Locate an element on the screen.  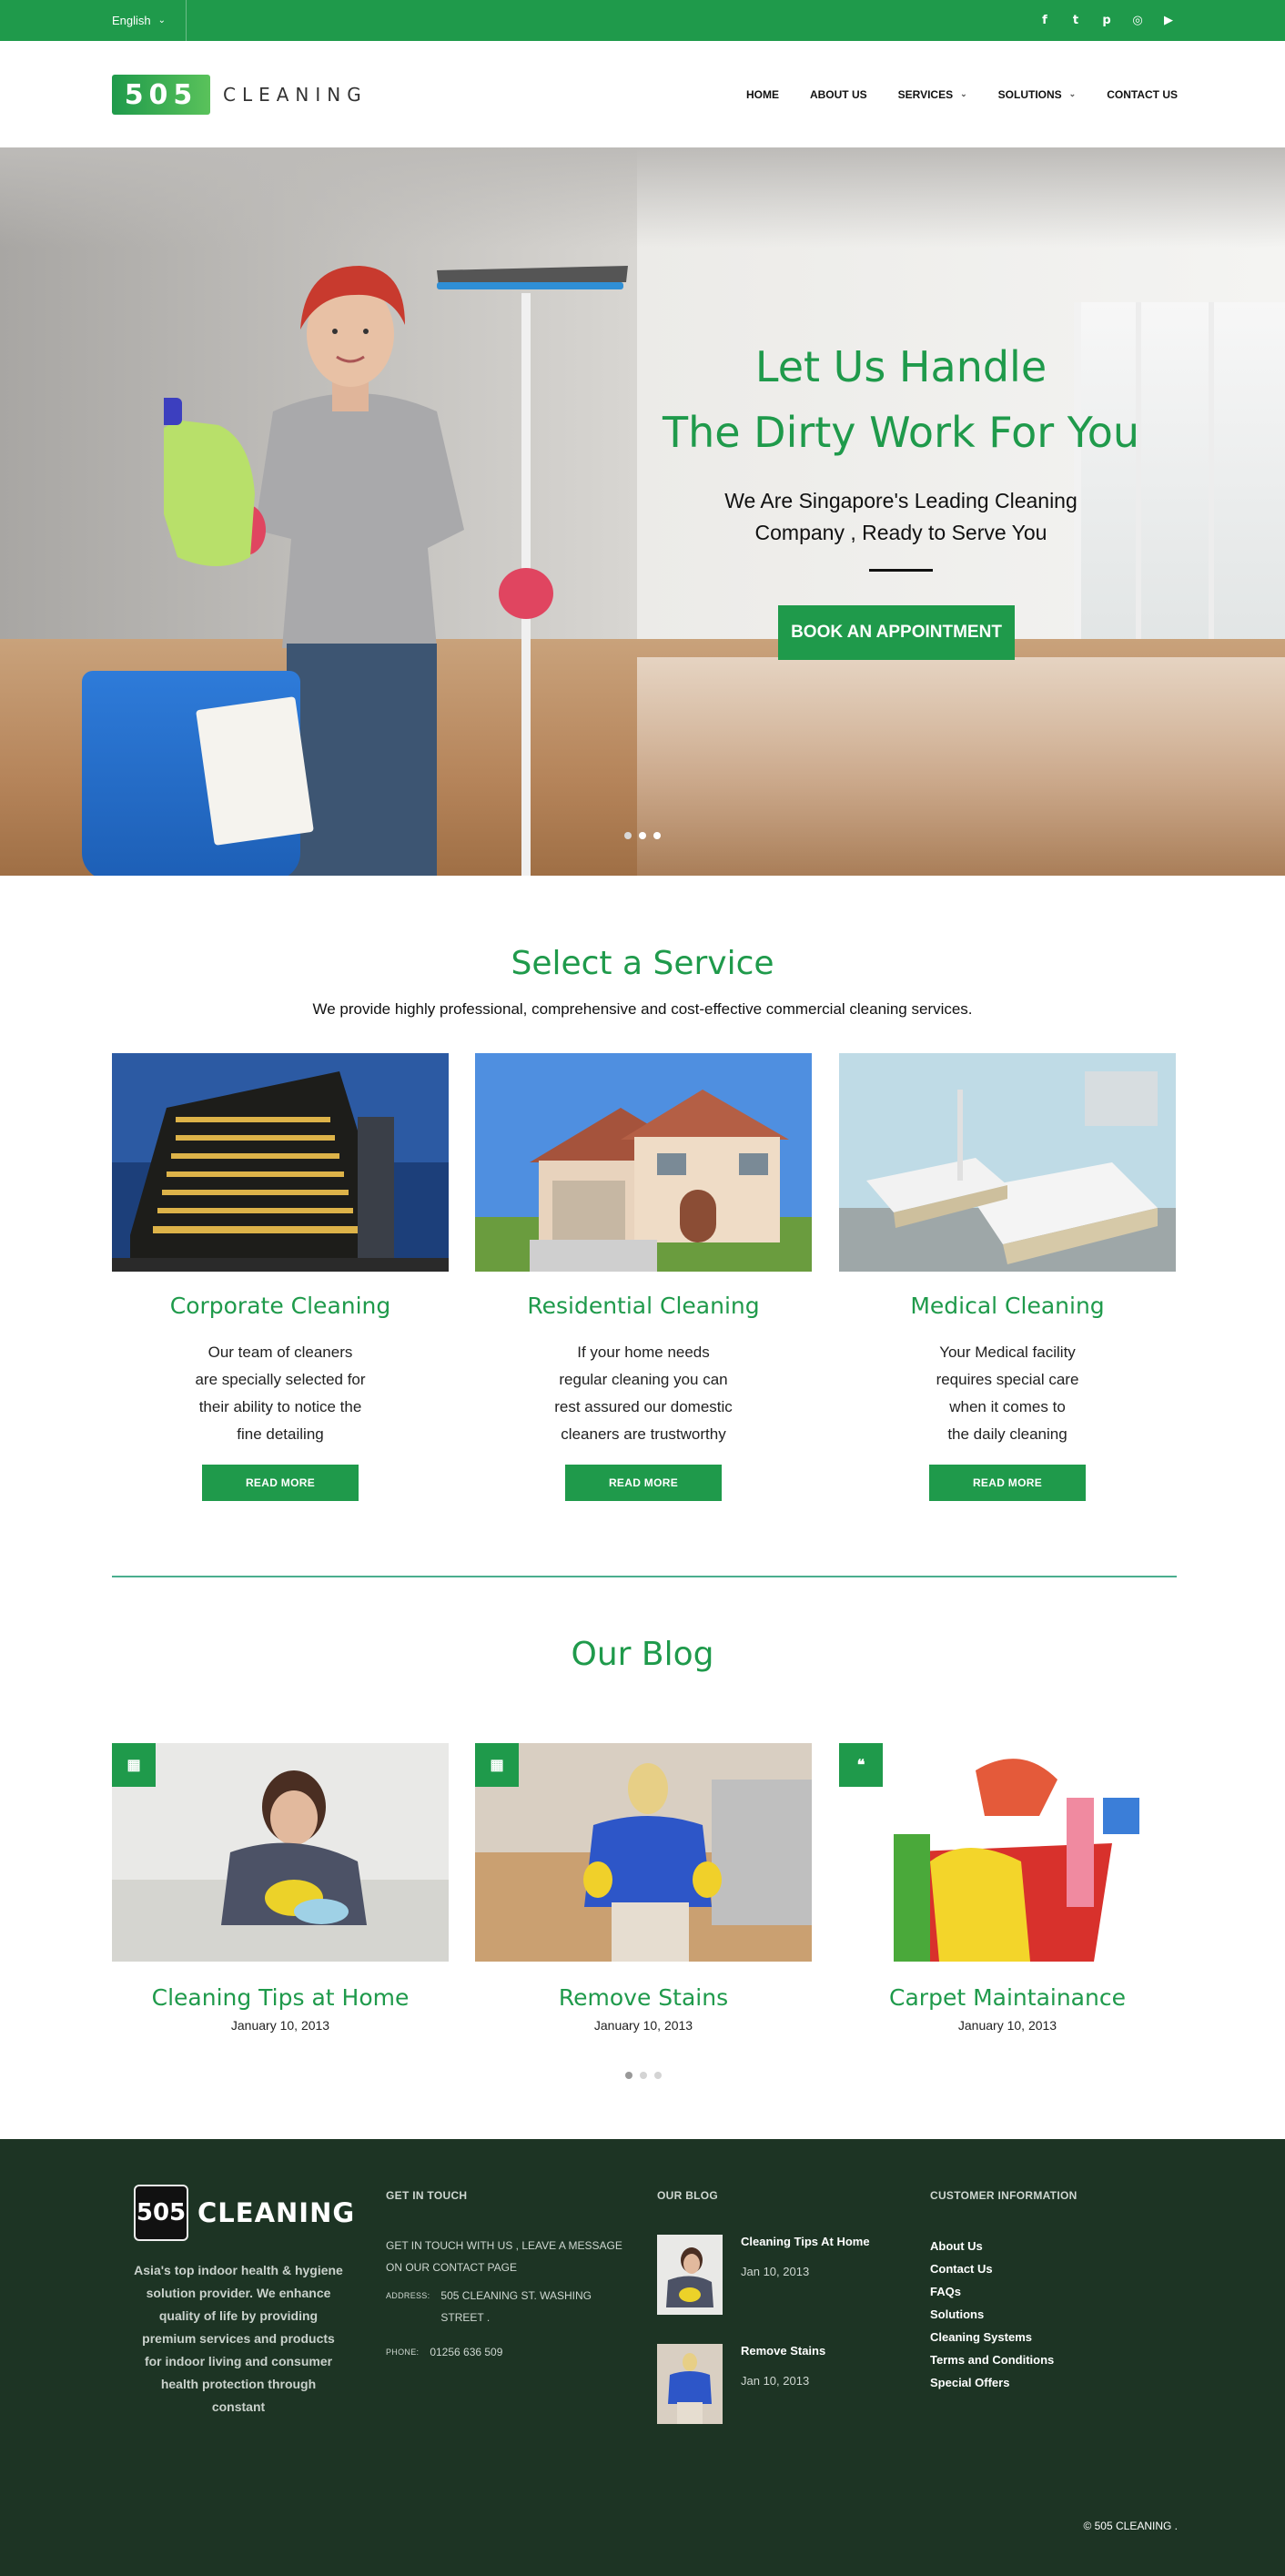
hospital-room-image is located at coordinates (1007, 1162).